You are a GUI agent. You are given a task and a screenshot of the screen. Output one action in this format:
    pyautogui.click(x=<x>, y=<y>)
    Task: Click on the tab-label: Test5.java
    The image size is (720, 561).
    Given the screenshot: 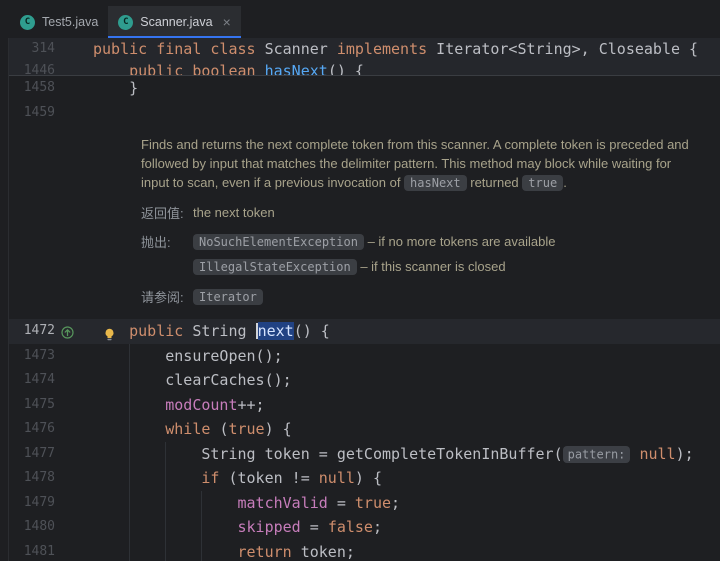 What is the action you would take?
    pyautogui.click(x=70, y=22)
    